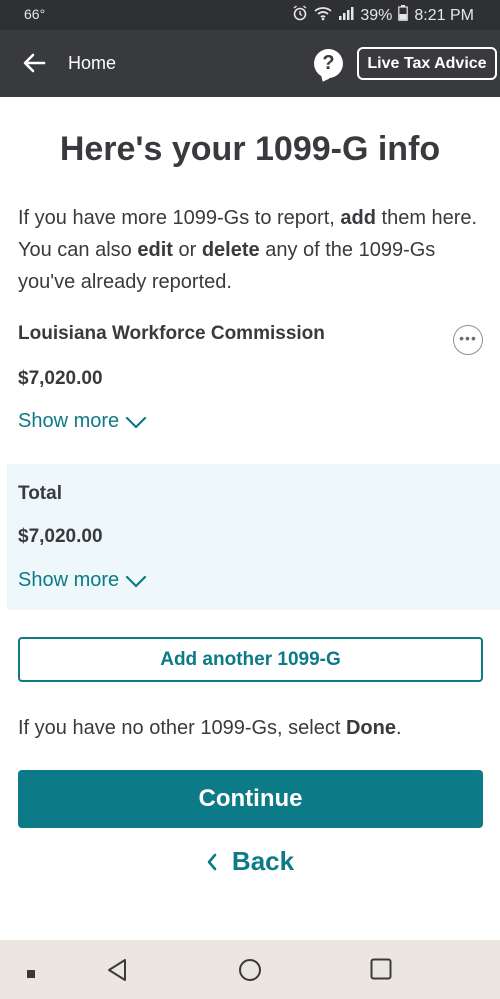  I want to click on total-amount: $7,020.00, so click(60, 536).